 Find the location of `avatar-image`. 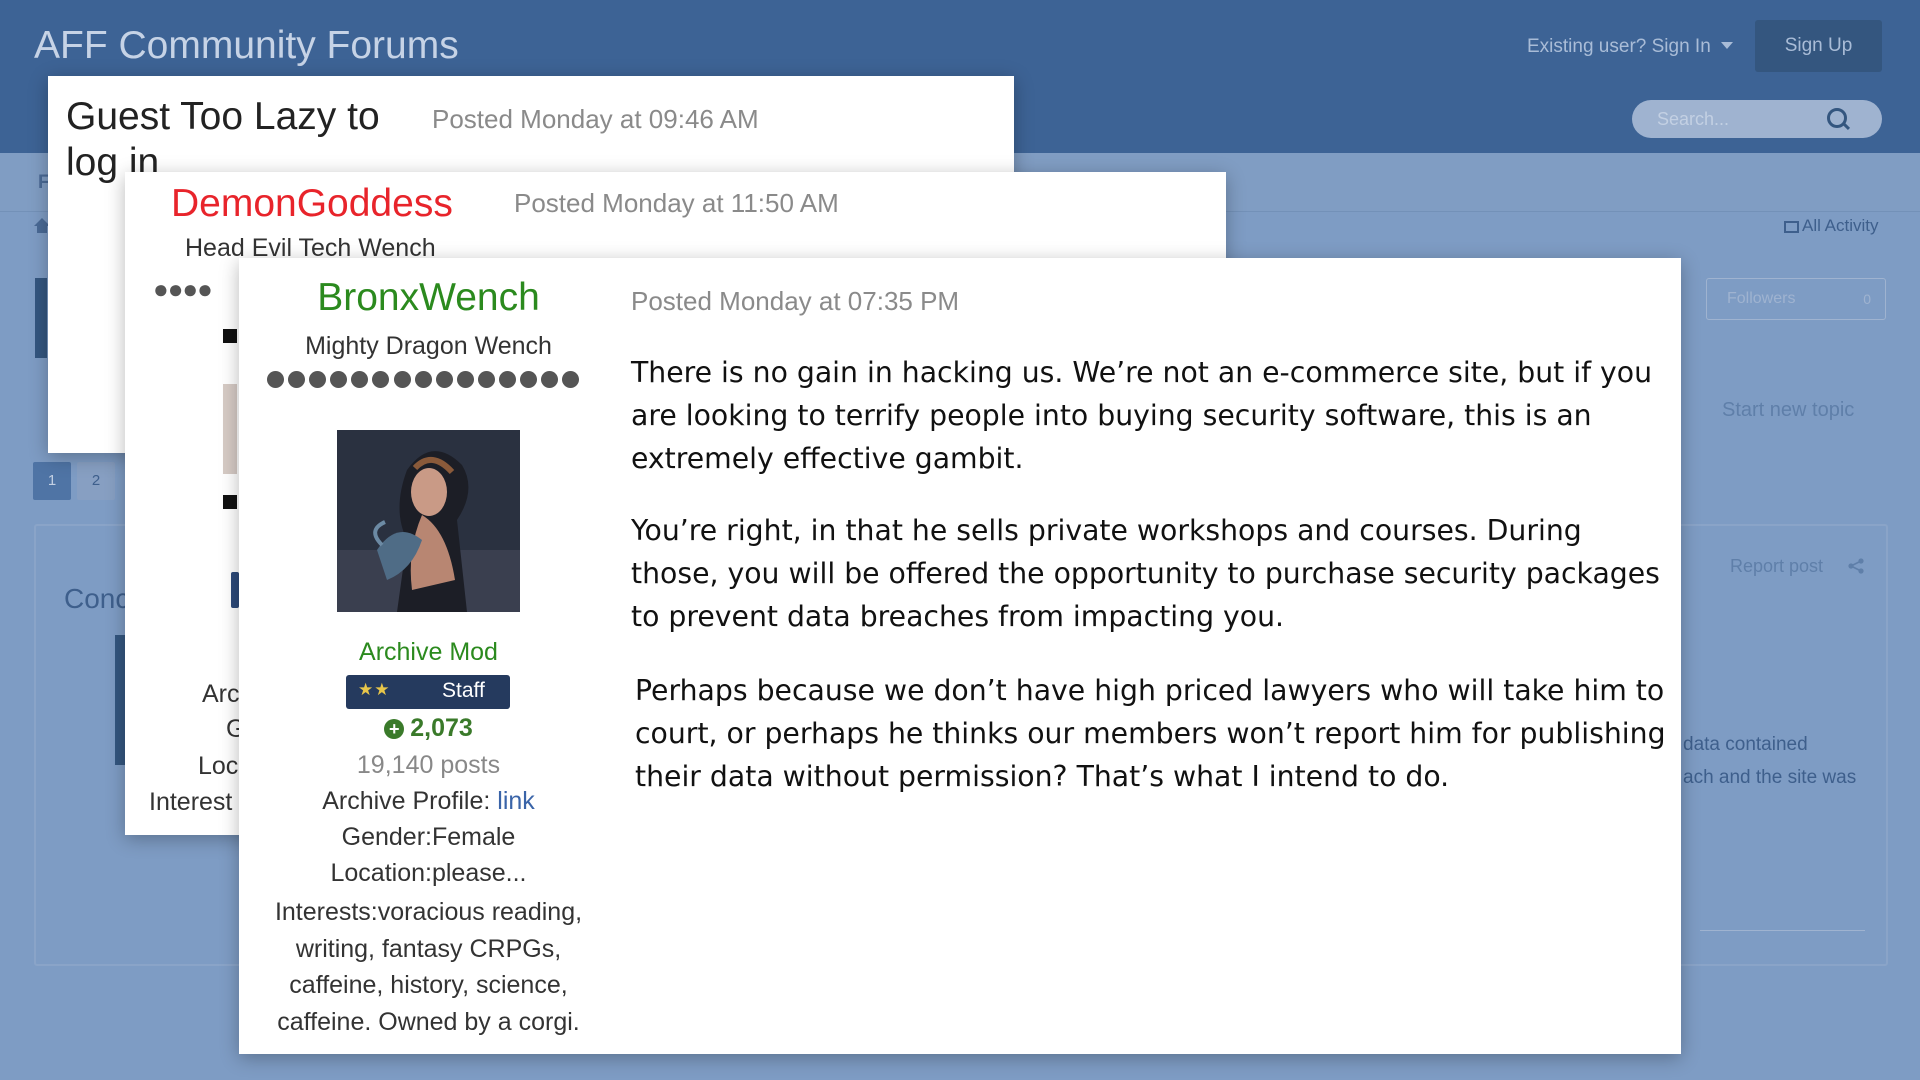

avatar-image is located at coordinates (428, 521).